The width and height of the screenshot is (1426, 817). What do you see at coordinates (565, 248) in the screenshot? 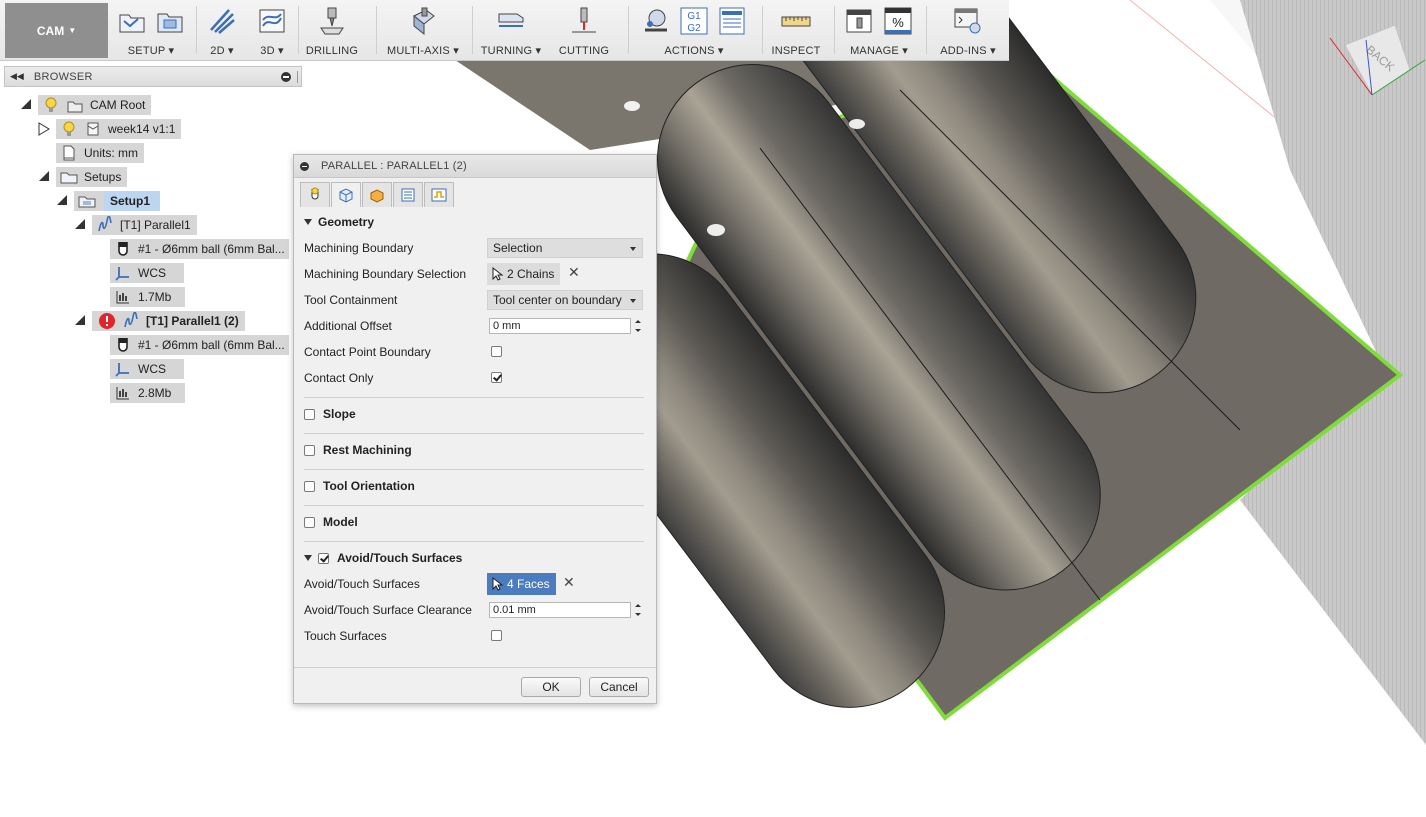
I see `machining-boundary-select: Selection` at bounding box center [565, 248].